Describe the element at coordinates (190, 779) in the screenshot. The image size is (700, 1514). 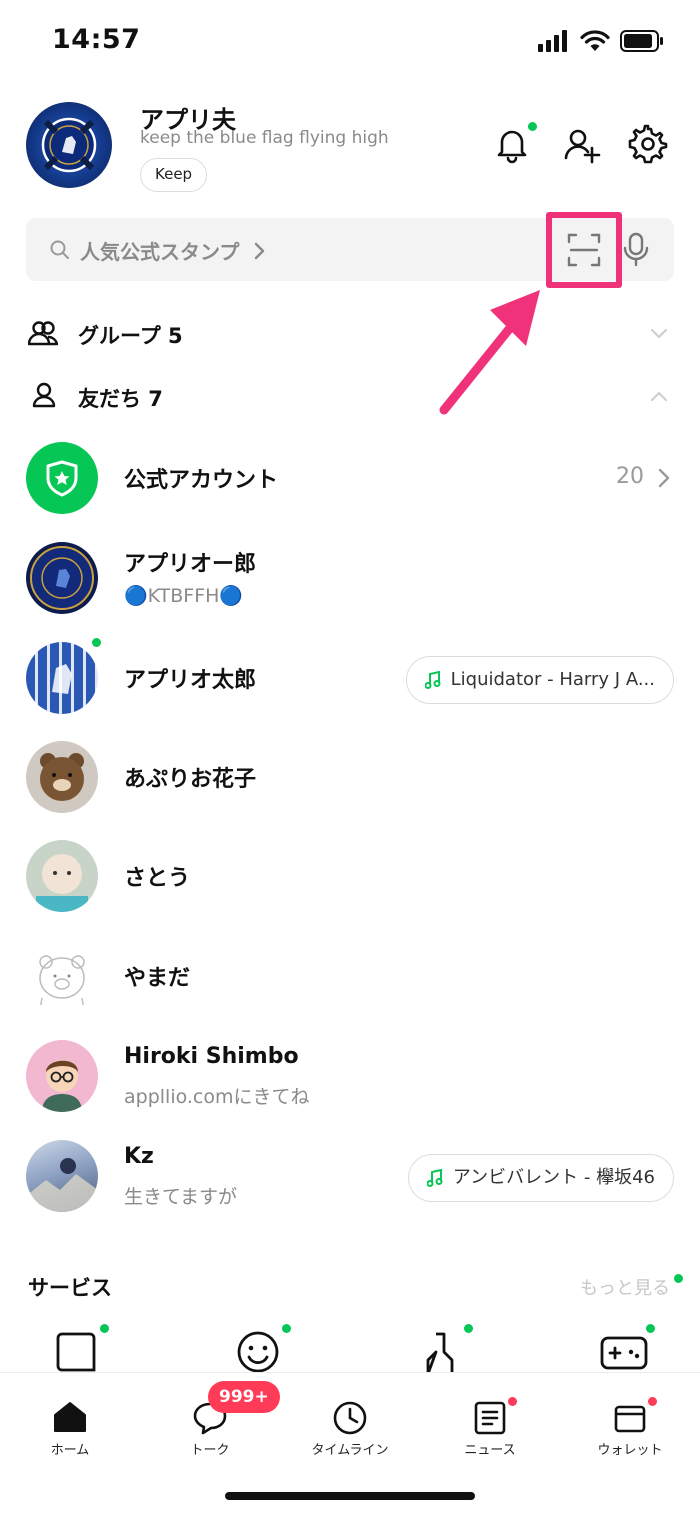
I see `friend-name: あぷりお花子` at that location.